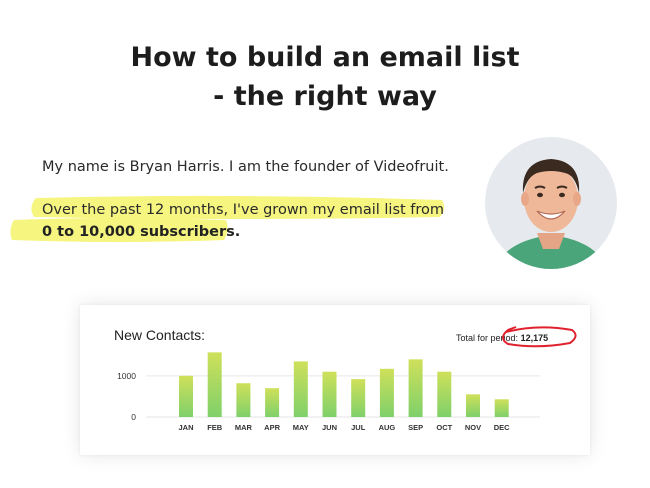 The width and height of the screenshot is (650, 488). What do you see at coordinates (185, 427) in the screenshot?
I see `x-tick-label: JAN` at bounding box center [185, 427].